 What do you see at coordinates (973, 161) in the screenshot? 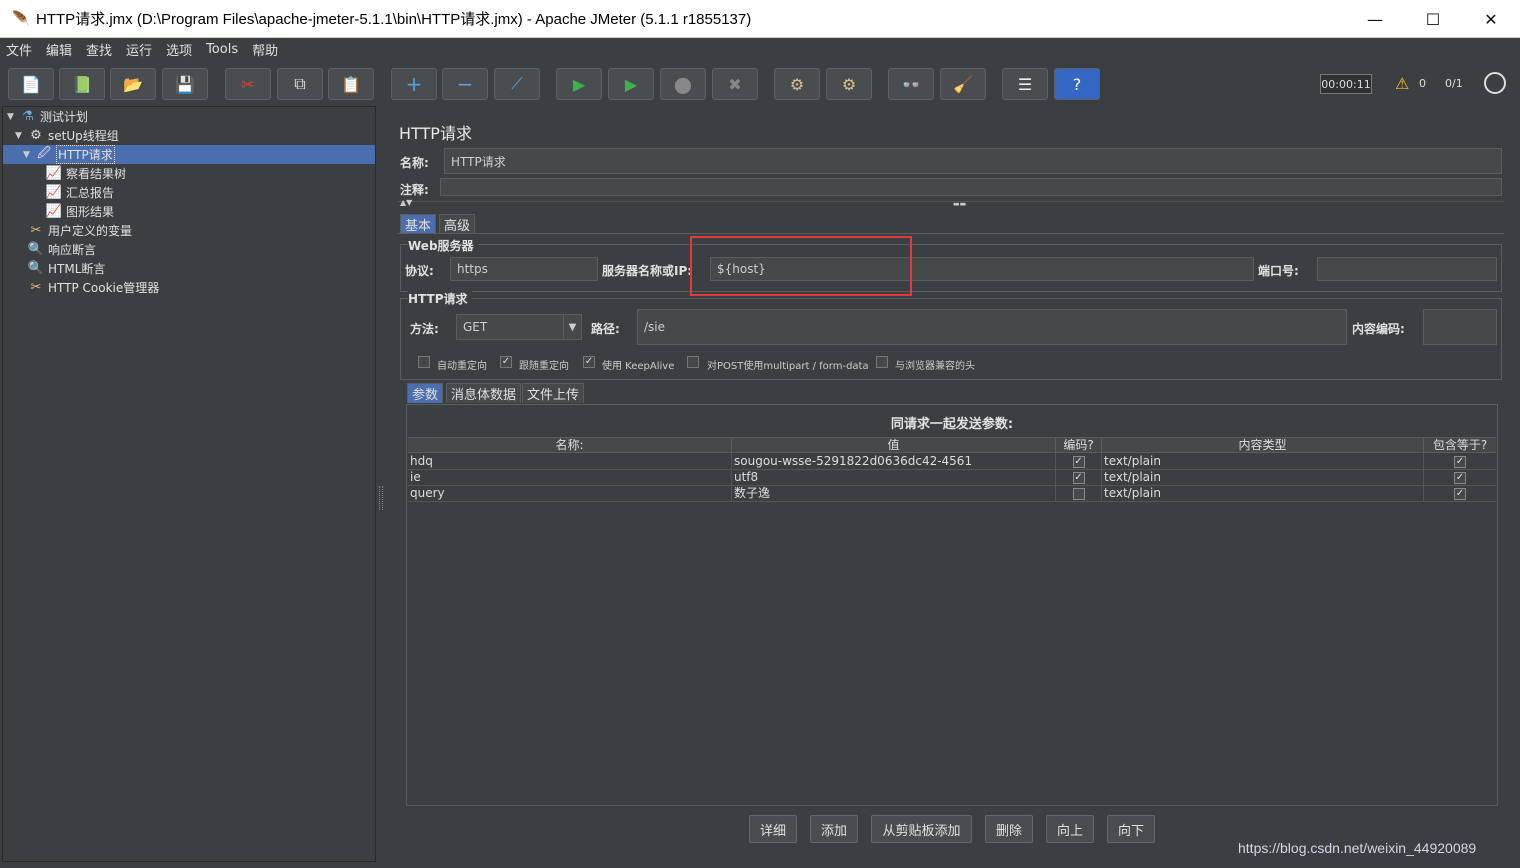
I see `name-field: HTTP请求` at bounding box center [973, 161].